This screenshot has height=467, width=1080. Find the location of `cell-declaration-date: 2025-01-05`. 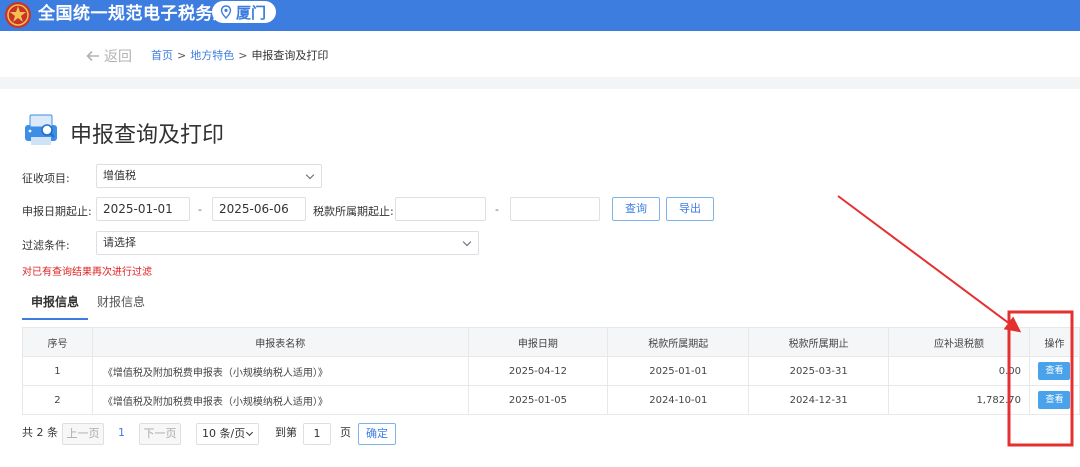

cell-declaration-date: 2025-01-05 is located at coordinates (538, 400).